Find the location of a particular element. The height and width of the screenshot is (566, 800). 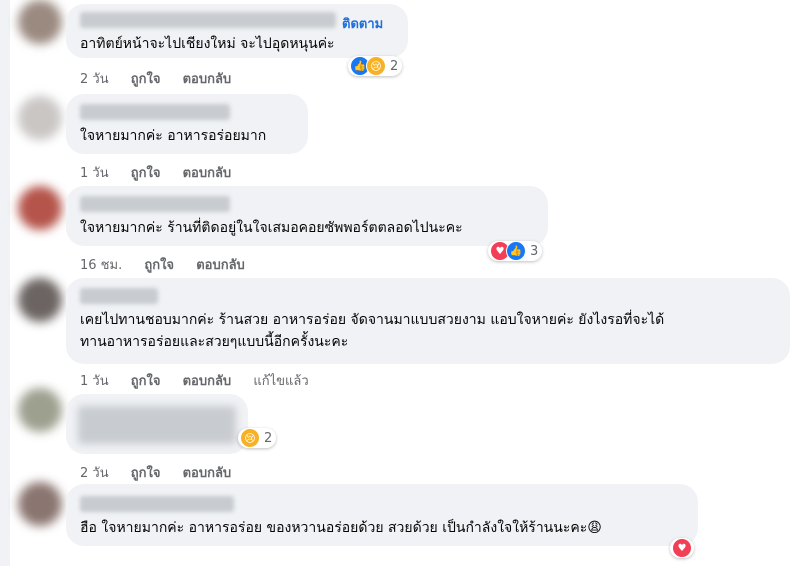

comment-text: อาทิตย์หน้าจะไปเชียงใหม่ จะไปอุดหนุนค่ะ is located at coordinates (207, 44).